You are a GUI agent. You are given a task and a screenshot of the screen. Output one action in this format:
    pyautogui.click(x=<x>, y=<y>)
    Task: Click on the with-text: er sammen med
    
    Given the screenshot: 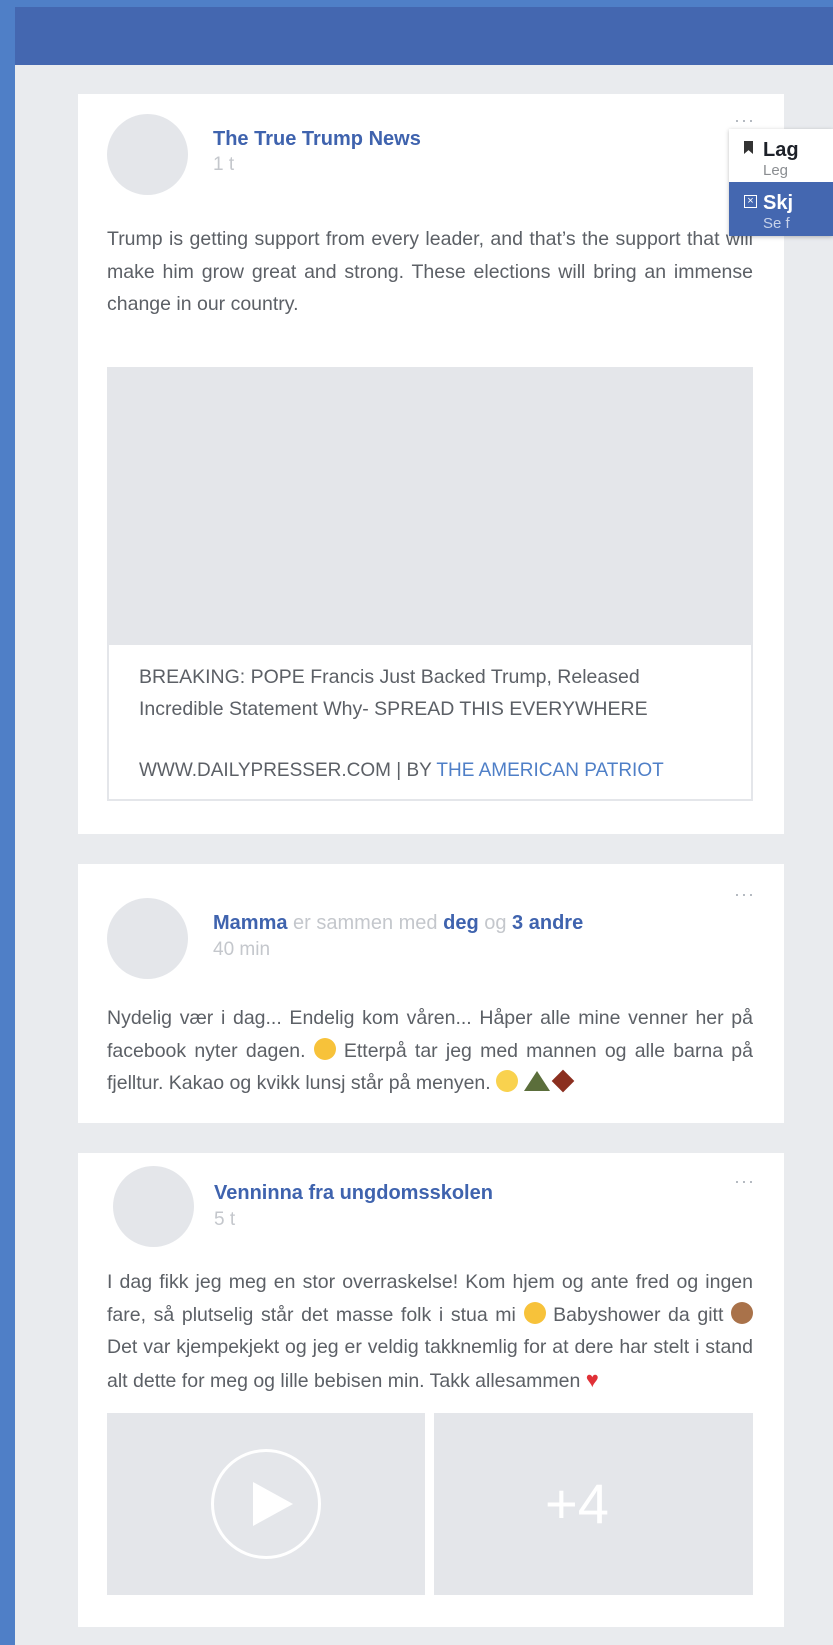 What is the action you would take?
    pyautogui.click(x=365, y=923)
    